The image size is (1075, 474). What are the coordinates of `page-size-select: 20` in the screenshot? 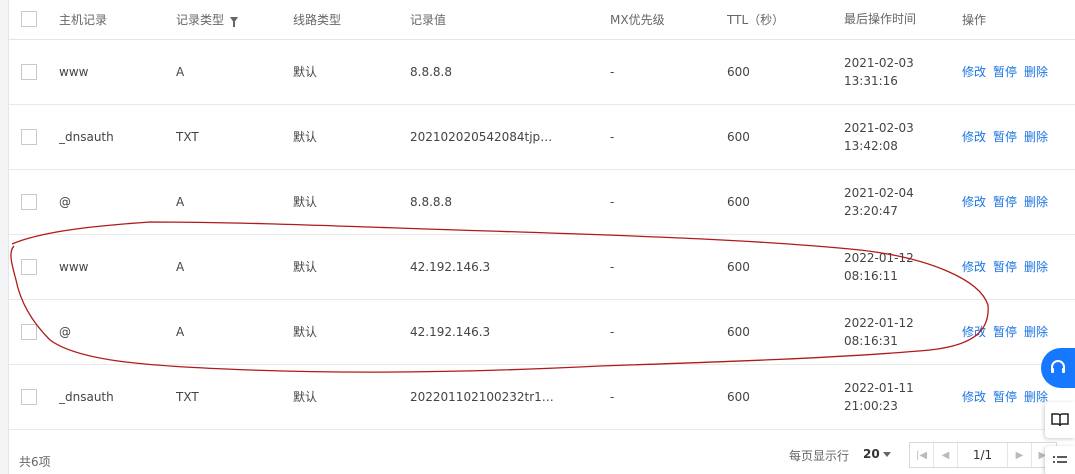 It's located at (871, 454).